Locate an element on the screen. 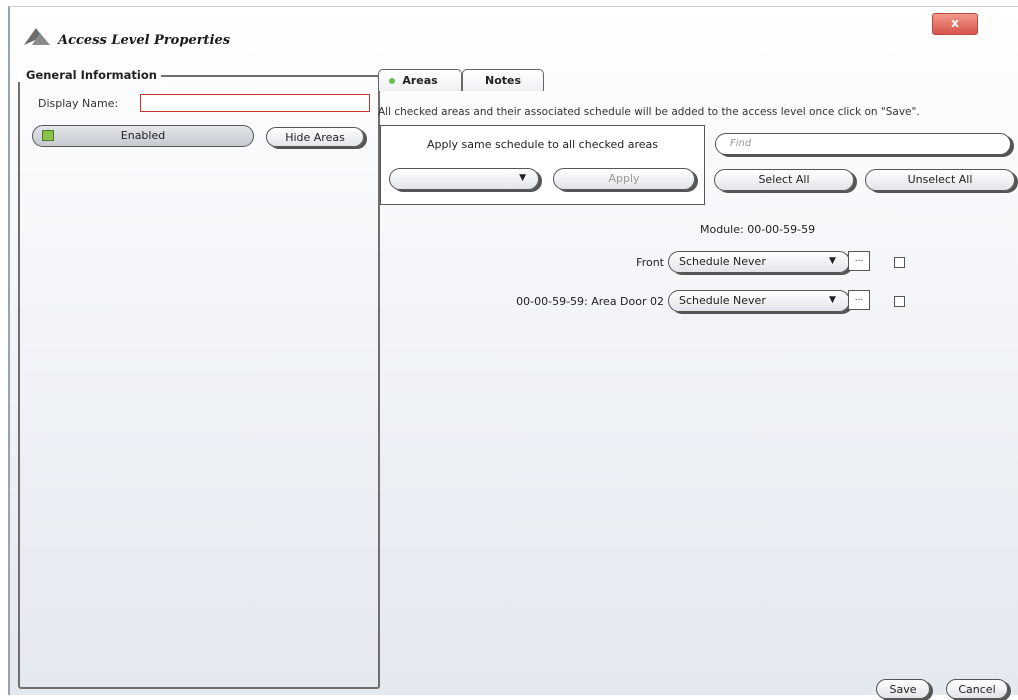 The image size is (1018, 700). enabled-toggle: Enabled is located at coordinates (143, 136).